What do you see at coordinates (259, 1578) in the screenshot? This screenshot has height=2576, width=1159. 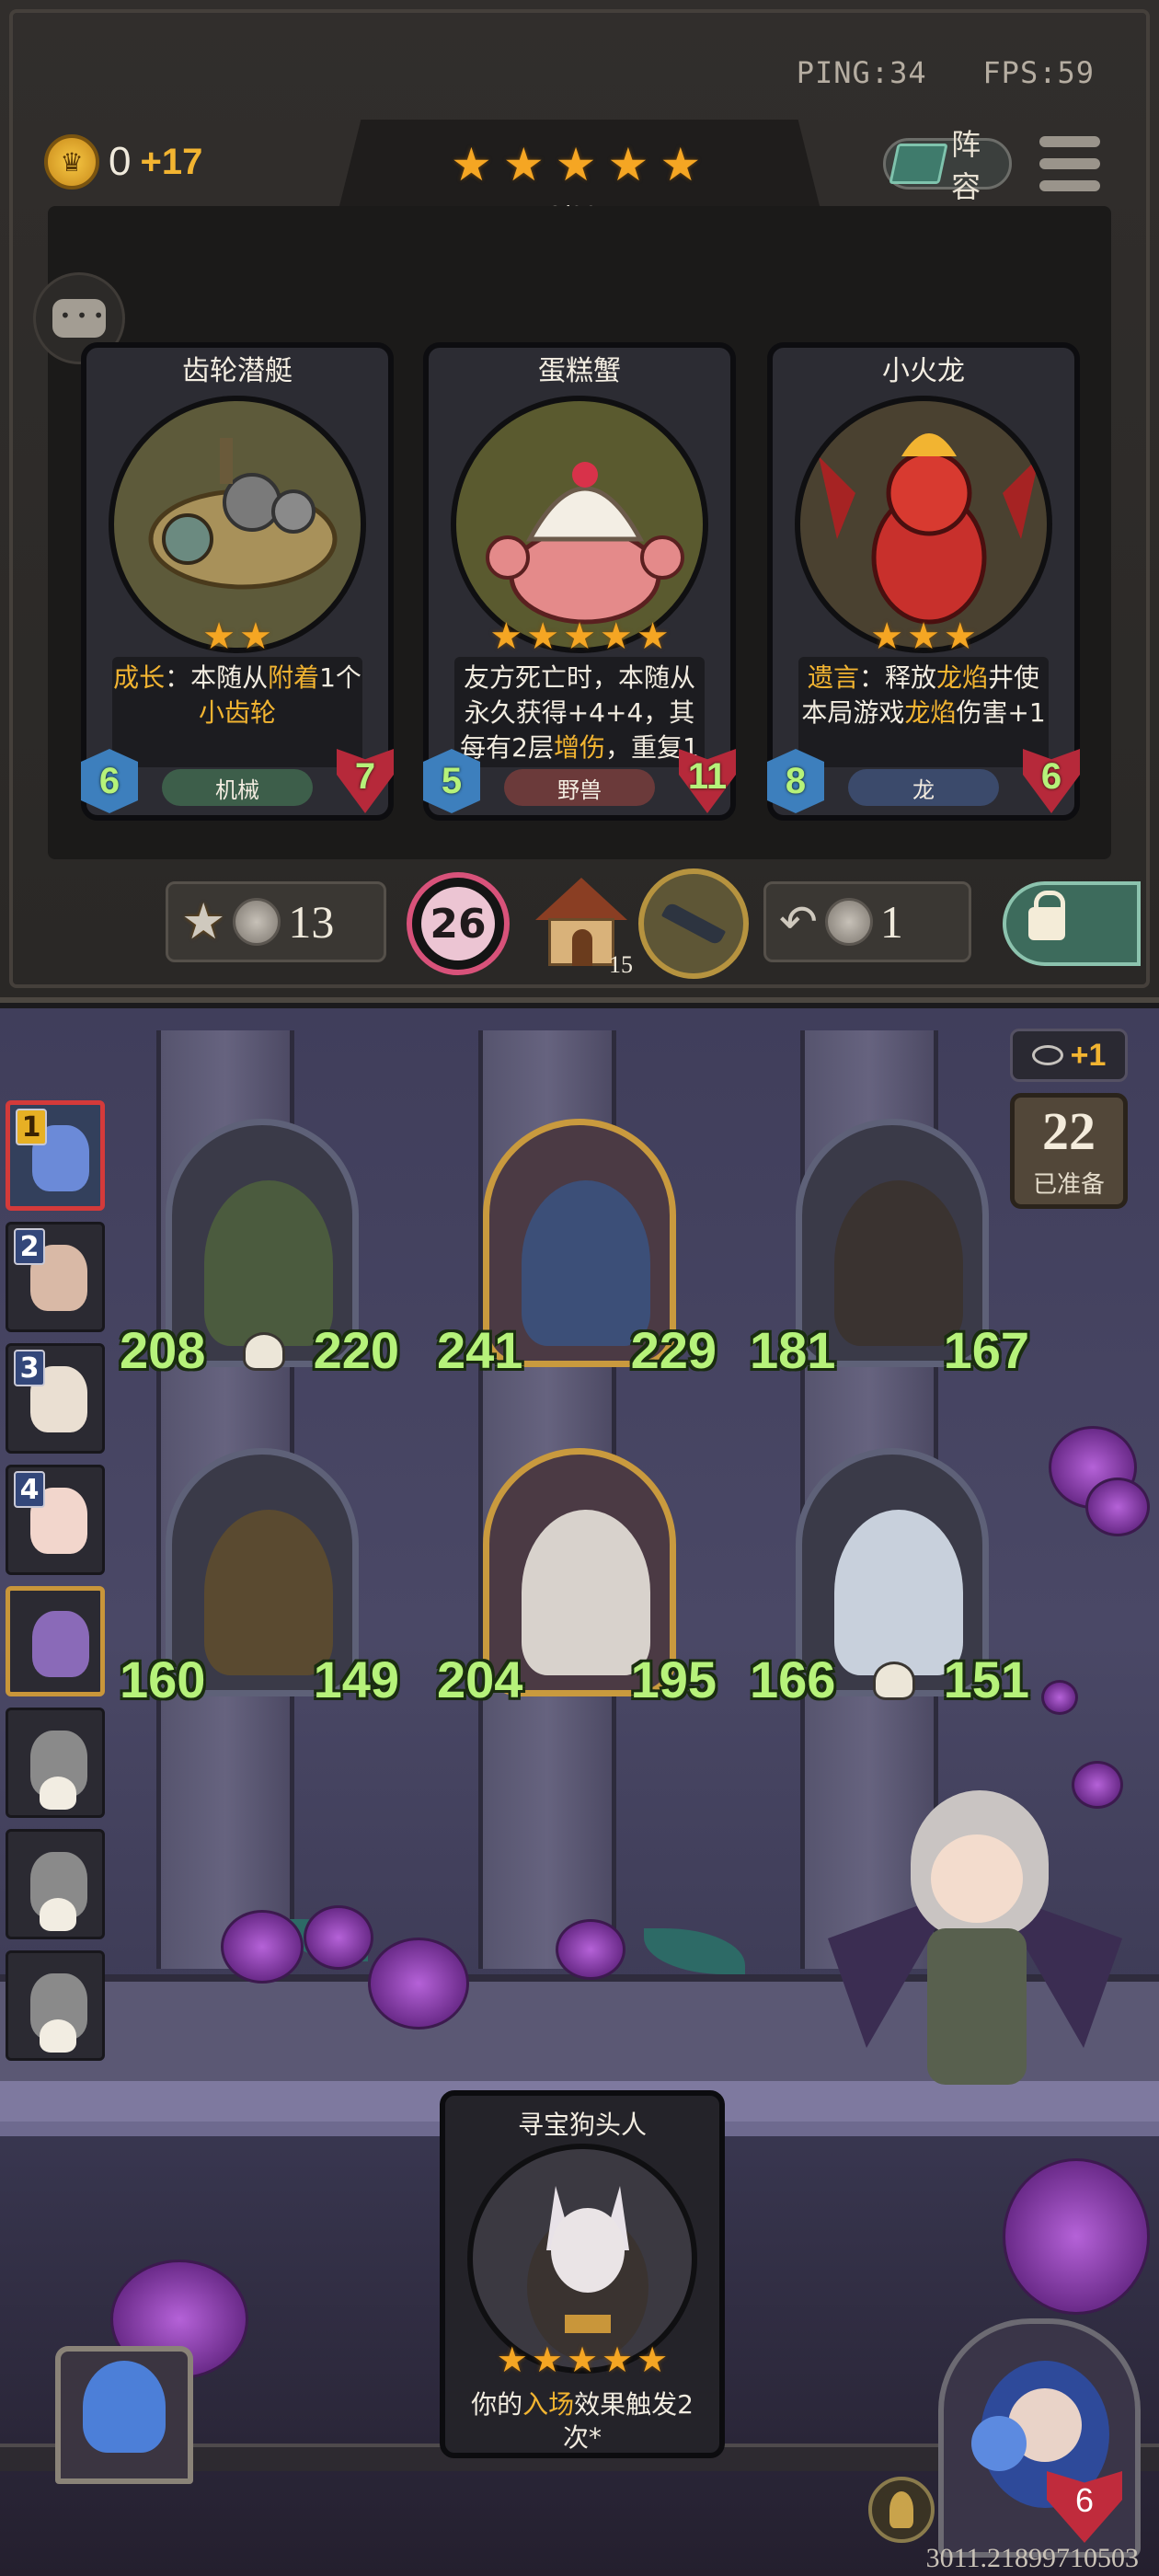 I see `board-minion: 160 149` at bounding box center [259, 1578].